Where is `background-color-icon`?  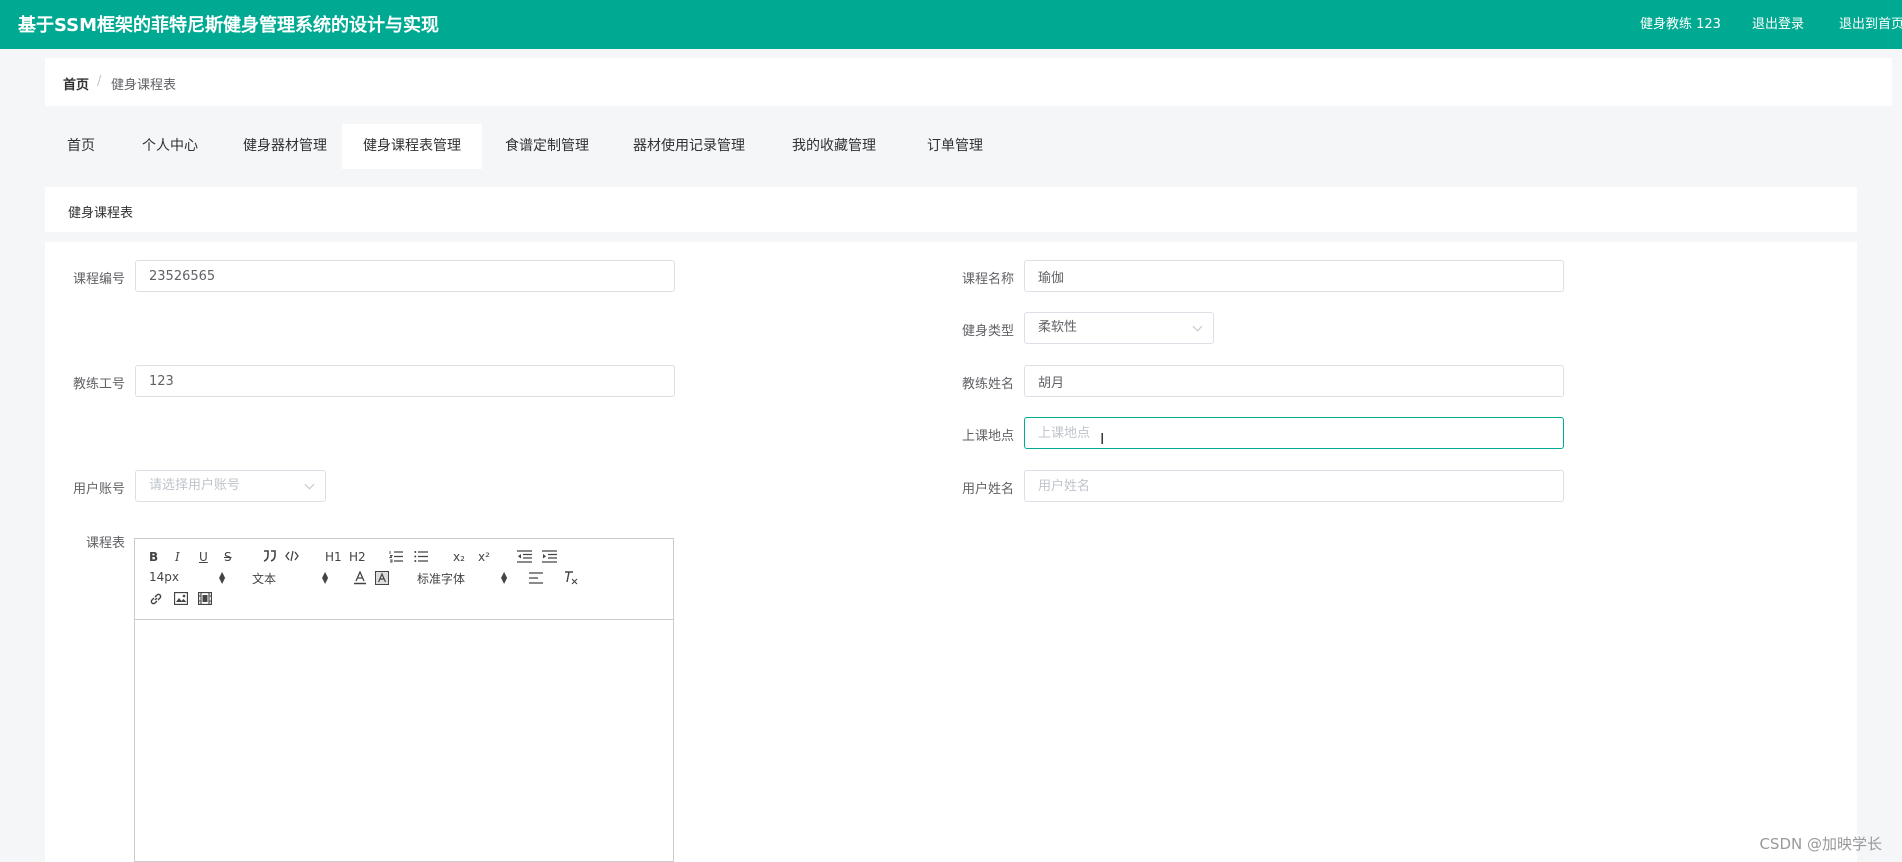
background-color-icon is located at coordinates (382, 578).